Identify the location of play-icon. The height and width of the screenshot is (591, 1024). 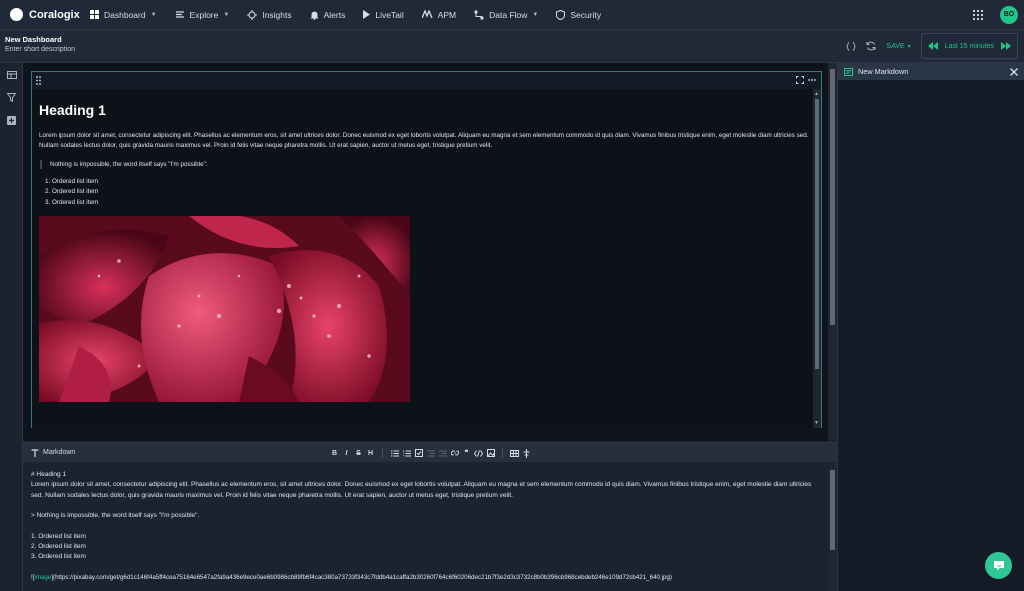
(367, 14).